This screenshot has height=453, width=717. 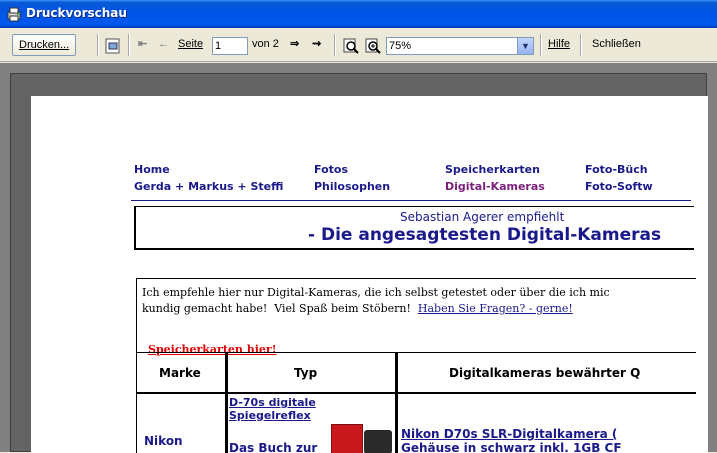 I want to click on nav-divider, so click(x=411, y=200).